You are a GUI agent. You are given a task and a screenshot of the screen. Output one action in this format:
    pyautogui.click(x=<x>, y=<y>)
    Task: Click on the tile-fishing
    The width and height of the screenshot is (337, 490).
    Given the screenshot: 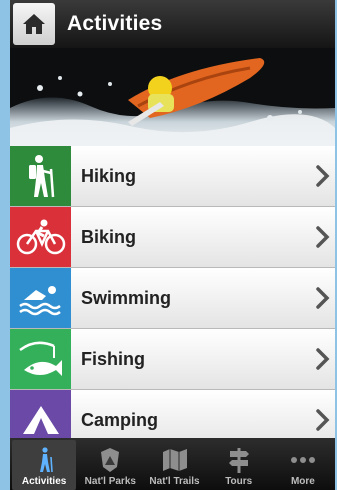 What is the action you would take?
    pyautogui.click(x=40, y=359)
    